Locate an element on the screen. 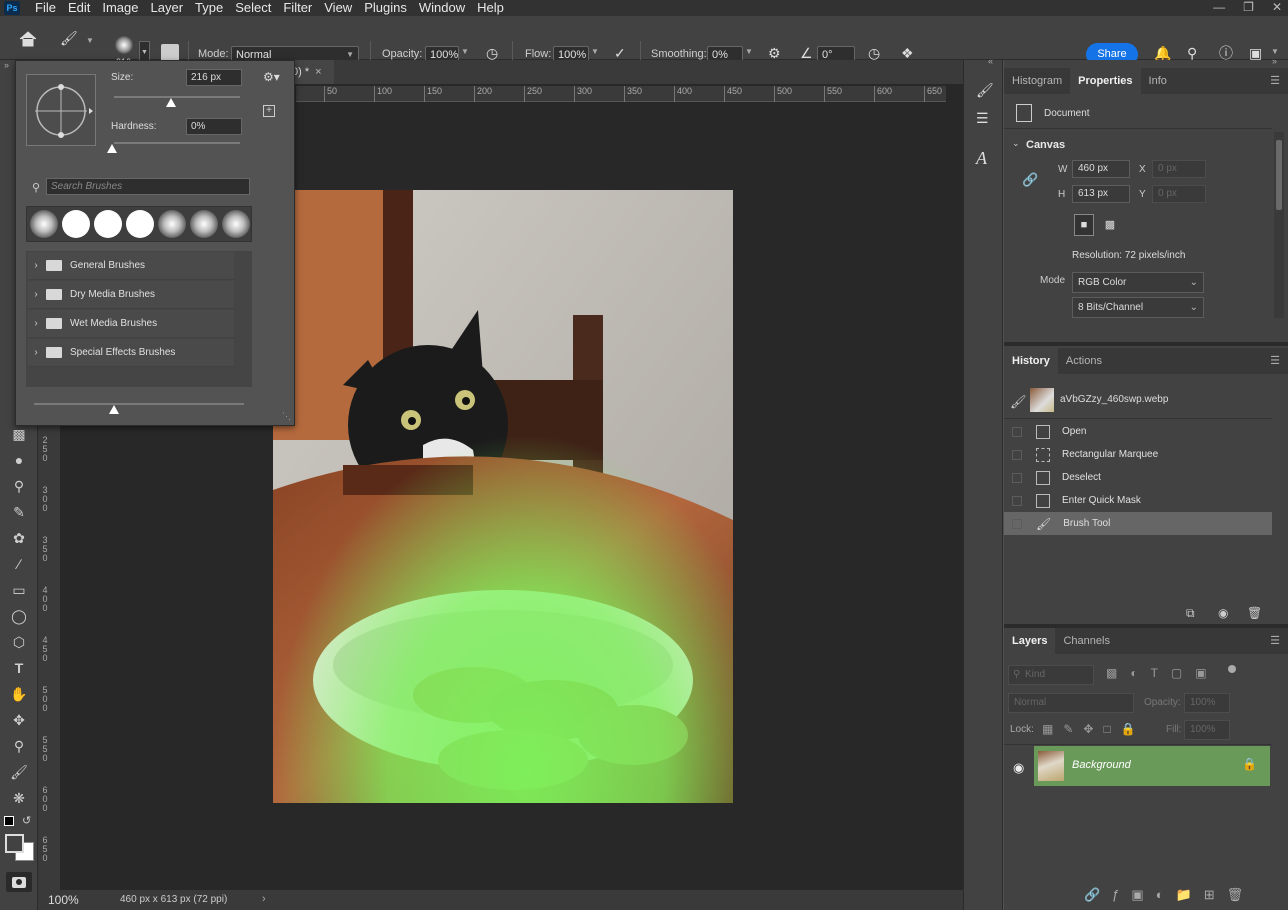 This screenshot has height=910, width=1288. menu-help: Help is located at coordinates (490, 8).